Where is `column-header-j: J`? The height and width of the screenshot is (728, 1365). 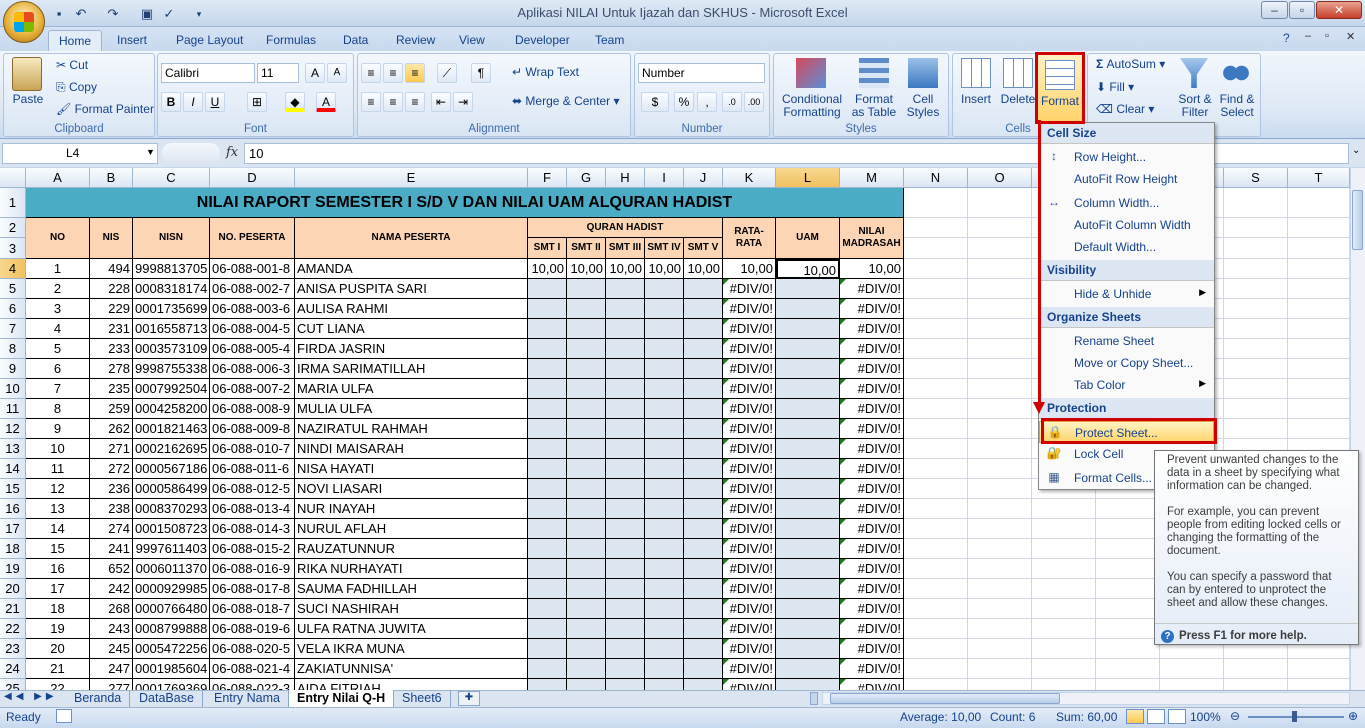
column-header-j: J is located at coordinates (703, 178).